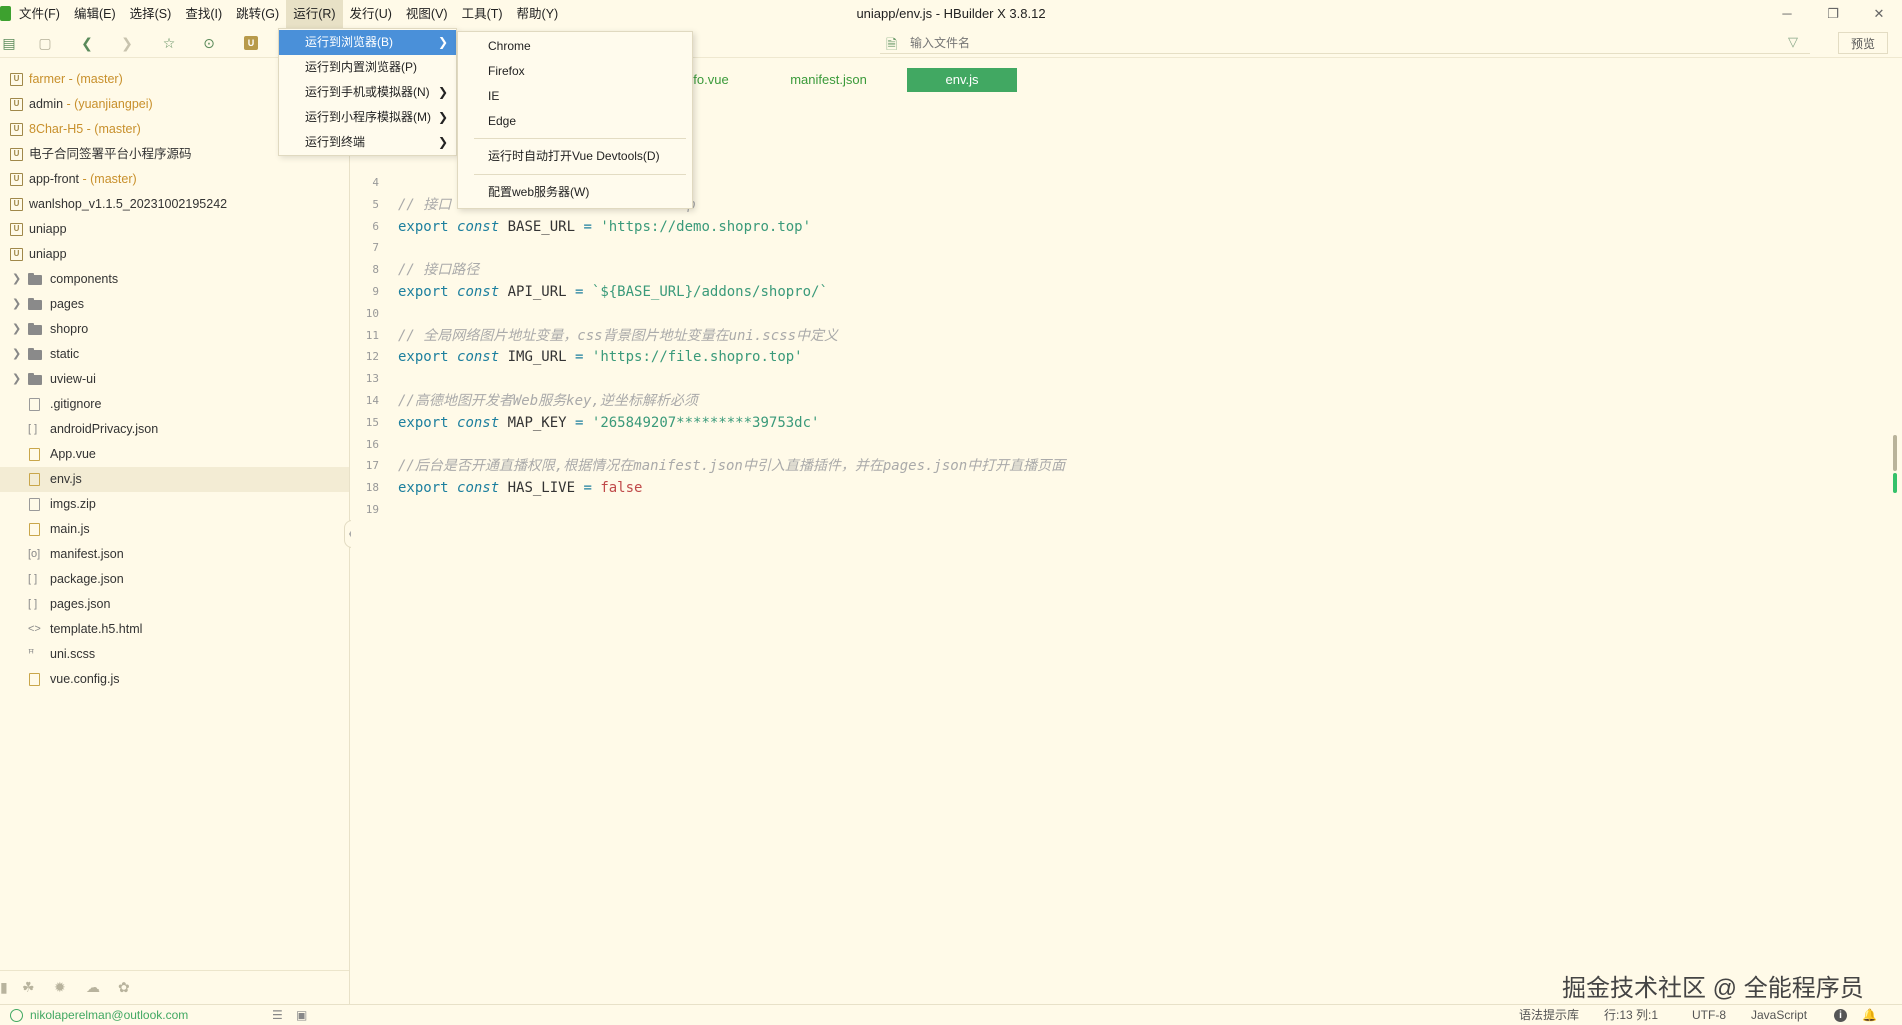 This screenshot has height=1025, width=1902. Describe the element at coordinates (1101, 336) in the screenshot. I see `code-line: 11 // 全局网络图片地址变量，css背景图片地址变量在uni.scss中定义` at that location.